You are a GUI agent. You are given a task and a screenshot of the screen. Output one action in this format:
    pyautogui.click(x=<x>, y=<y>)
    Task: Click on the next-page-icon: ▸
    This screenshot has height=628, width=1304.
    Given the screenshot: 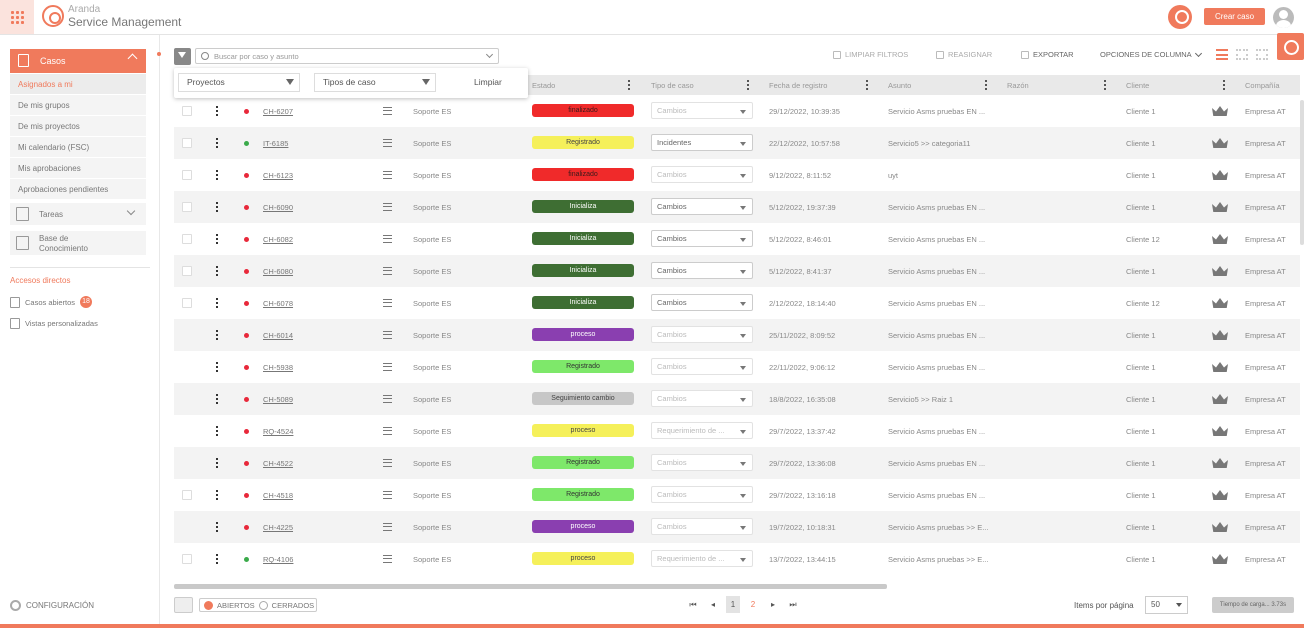 What is the action you would take?
    pyautogui.click(x=773, y=604)
    